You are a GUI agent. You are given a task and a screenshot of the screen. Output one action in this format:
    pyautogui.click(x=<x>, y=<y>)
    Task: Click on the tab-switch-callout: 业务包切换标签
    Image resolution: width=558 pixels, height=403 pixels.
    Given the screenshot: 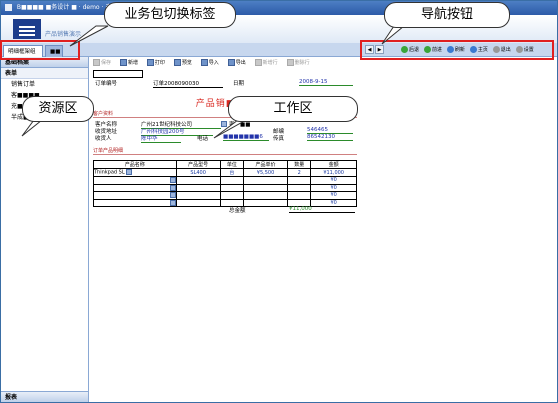 What is the action you would take?
    pyautogui.click(x=170, y=15)
    